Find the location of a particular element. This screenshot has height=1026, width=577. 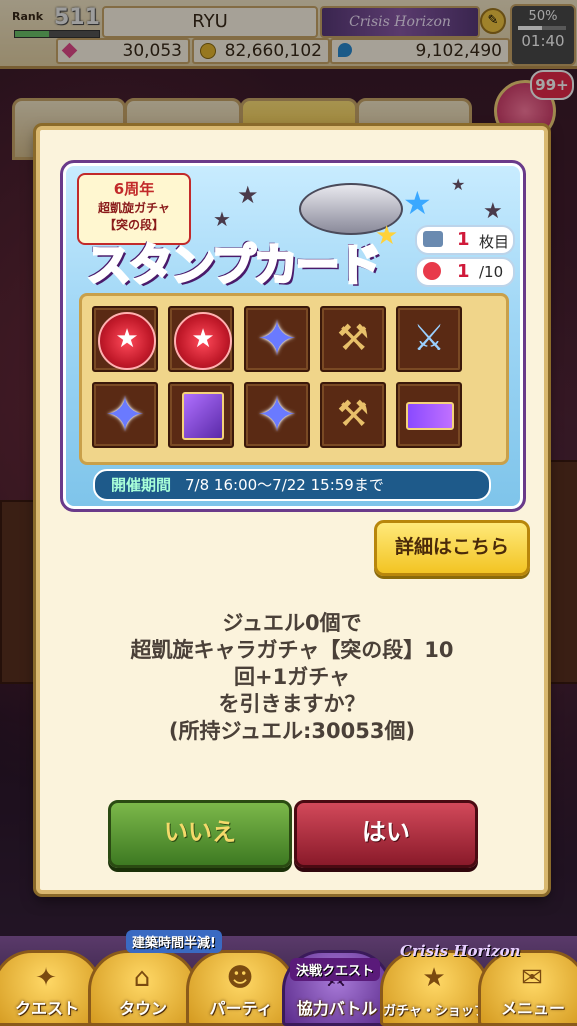

blue-sword-icon: ⚔ is located at coordinates (429, 338).